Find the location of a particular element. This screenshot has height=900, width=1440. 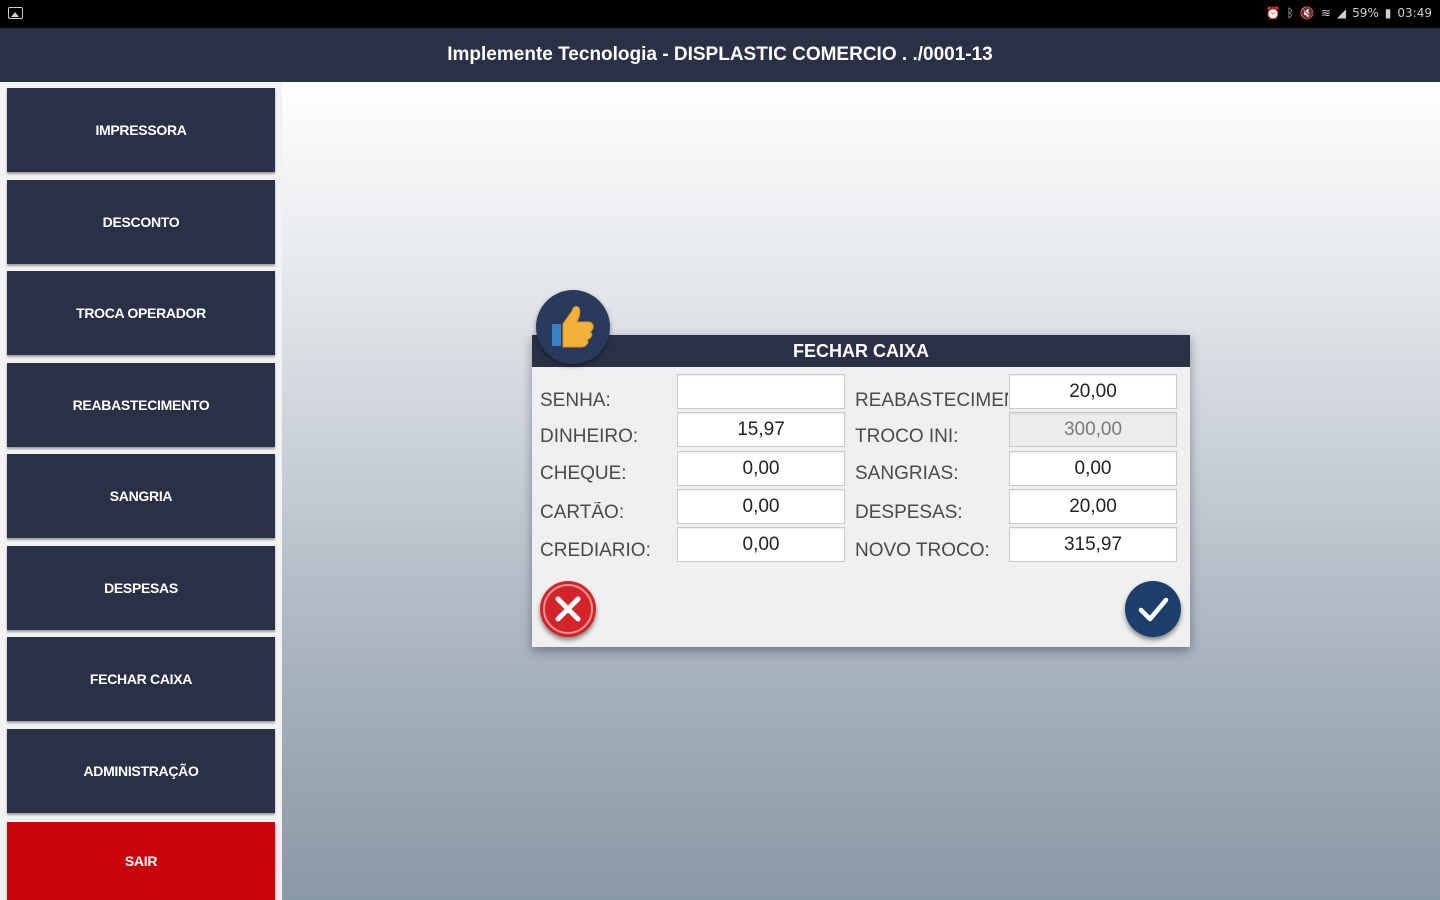

bluetooth-icon: ᛒ is located at coordinates (1290, 13).